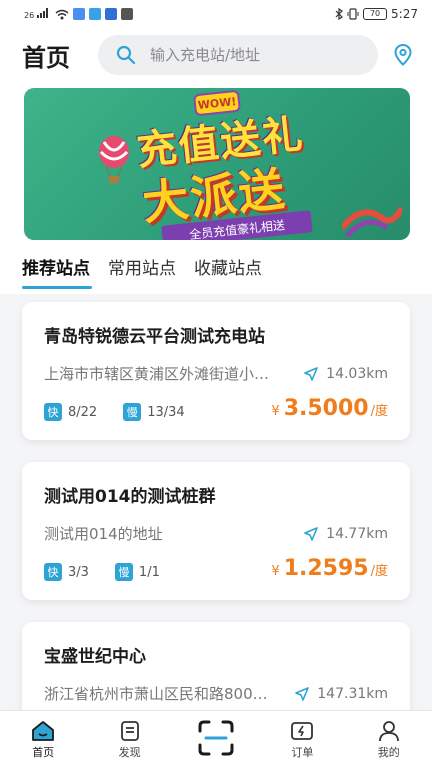 This screenshot has width=432, height=768. I want to click on nav-scan, so click(216, 740).